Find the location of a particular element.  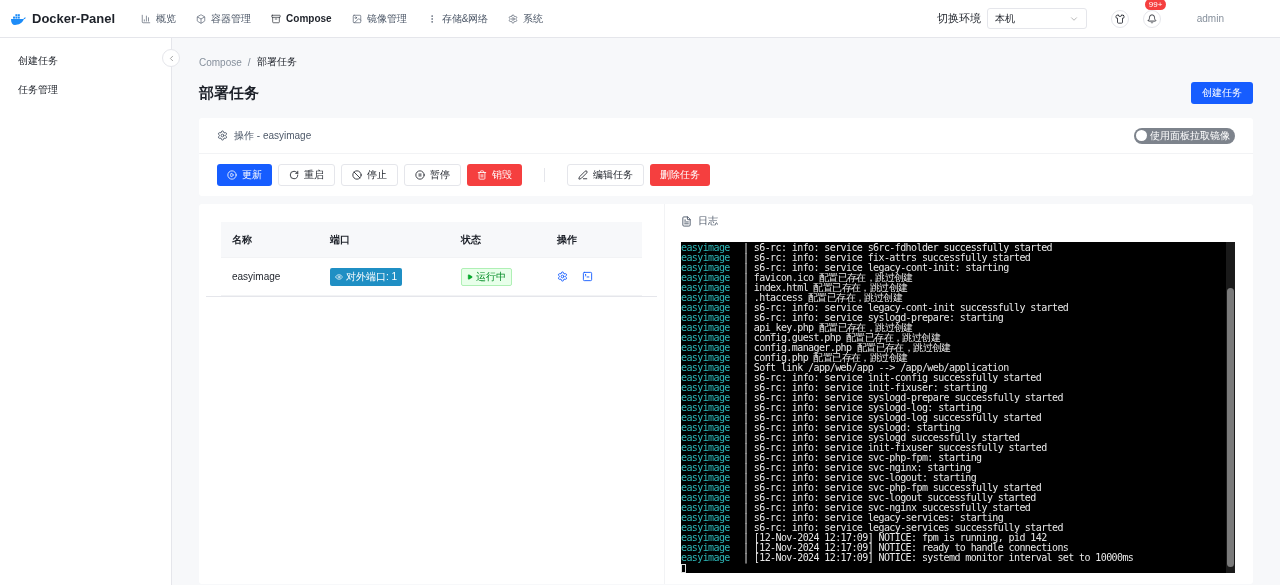

pause-icon is located at coordinates (420, 175).